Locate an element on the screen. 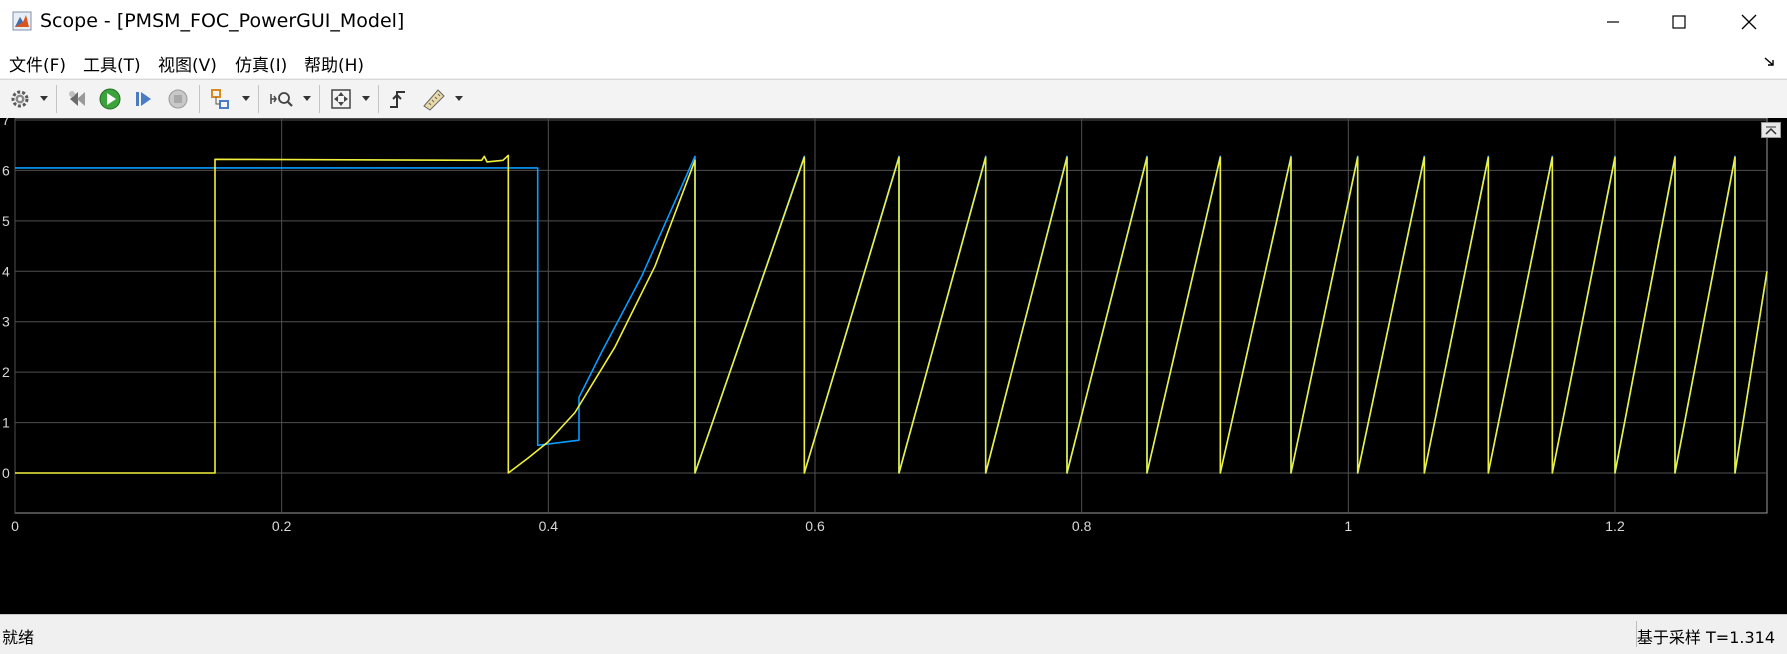 The height and width of the screenshot is (654, 1787). zoom-dropdown is located at coordinates (307, 99).